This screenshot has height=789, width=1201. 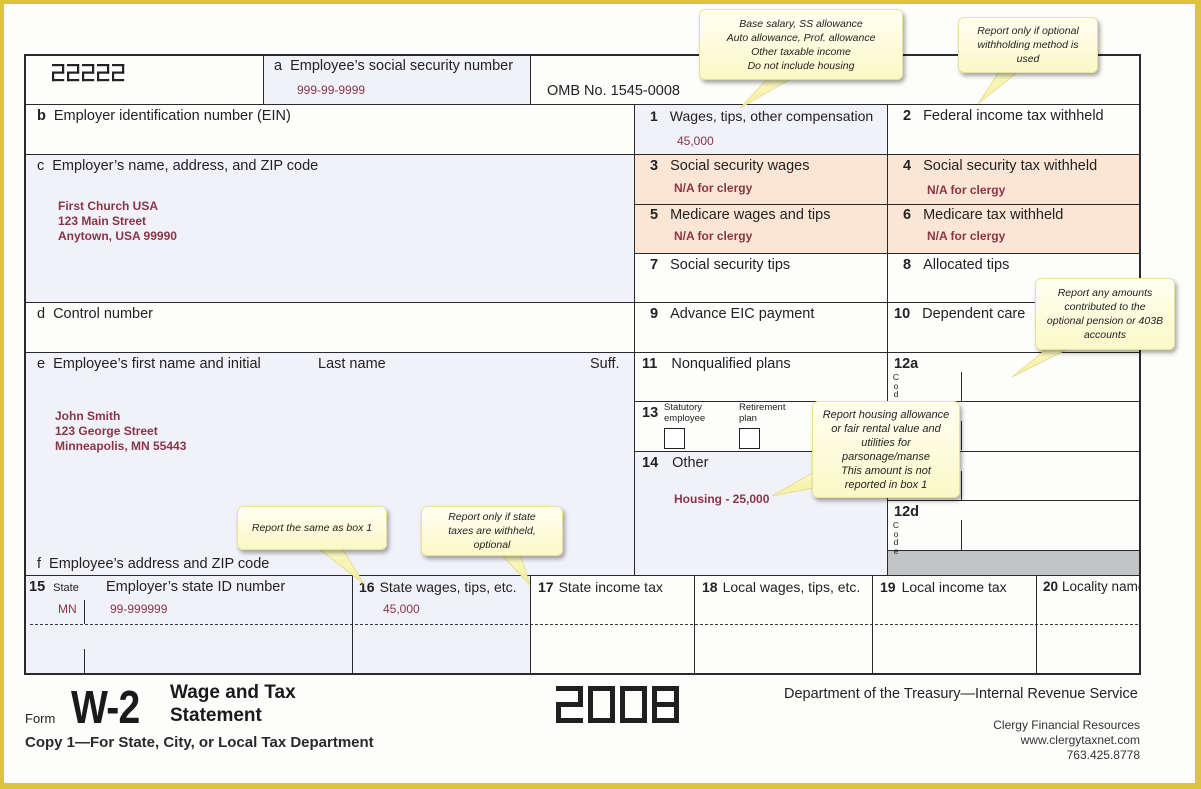 I want to click on control-code: 22222, so click(x=92, y=79).